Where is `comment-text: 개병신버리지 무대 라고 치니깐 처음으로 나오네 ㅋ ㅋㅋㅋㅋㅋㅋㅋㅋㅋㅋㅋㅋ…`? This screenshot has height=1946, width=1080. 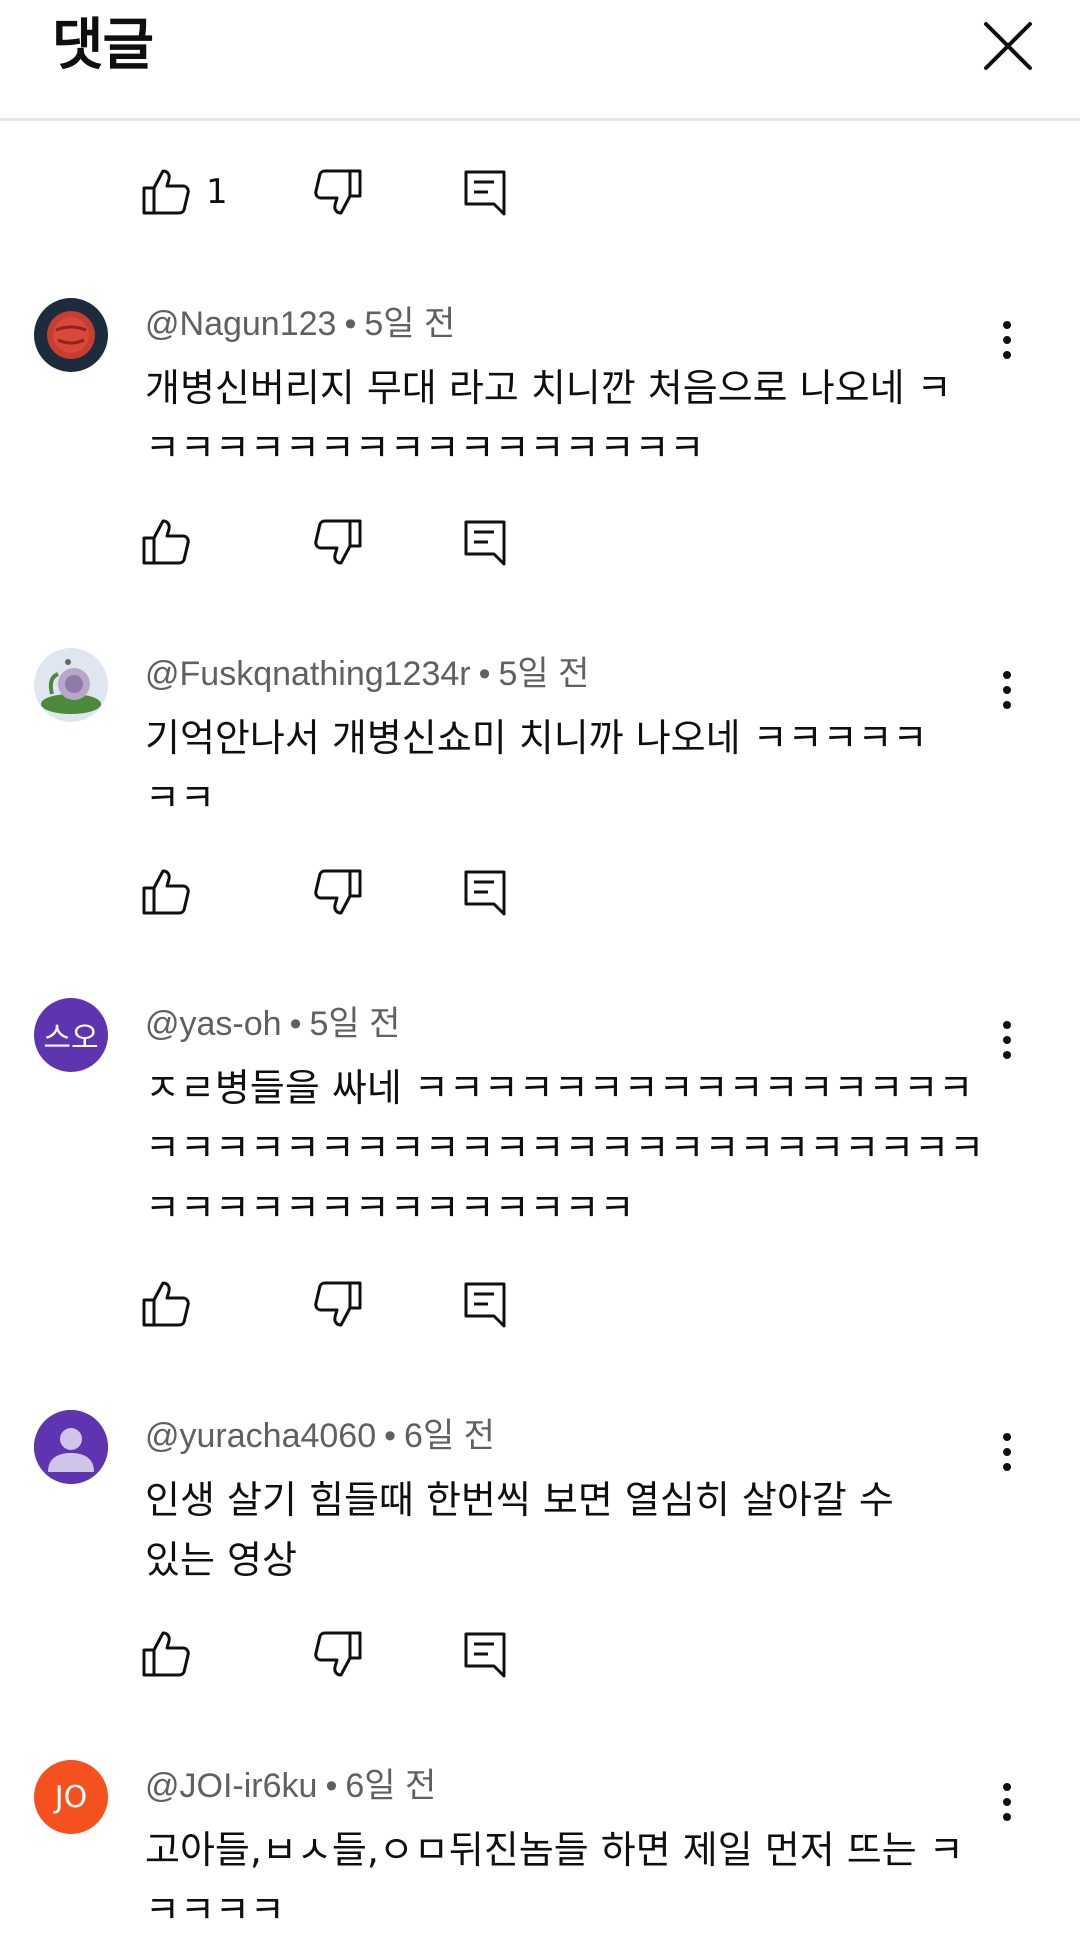
comment-text: 개병신버리지 무대 라고 치니깐 처음으로 나오네 ㅋ ㅋㅋㅋㅋㅋㅋㅋㅋㅋㅋㅋㅋ… is located at coordinates (575, 418).